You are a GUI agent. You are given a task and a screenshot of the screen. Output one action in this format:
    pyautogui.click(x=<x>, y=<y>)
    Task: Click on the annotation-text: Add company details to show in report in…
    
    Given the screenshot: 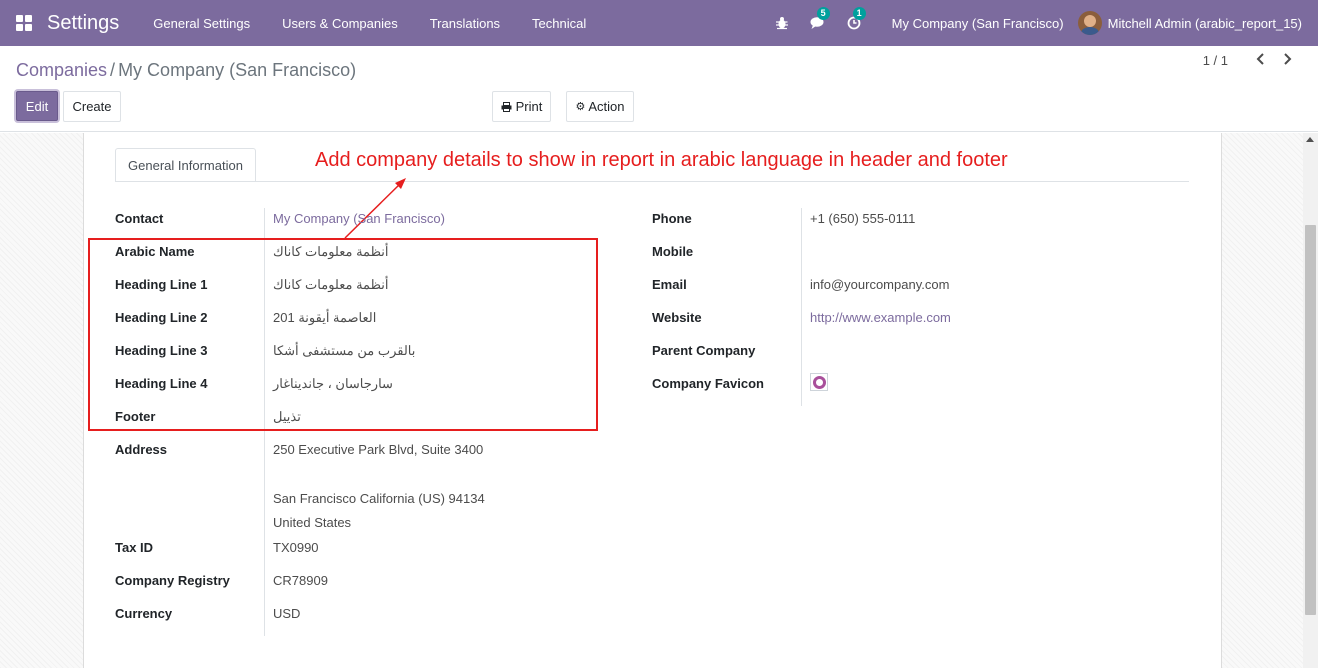 What is the action you would take?
    pyautogui.click(x=661, y=160)
    